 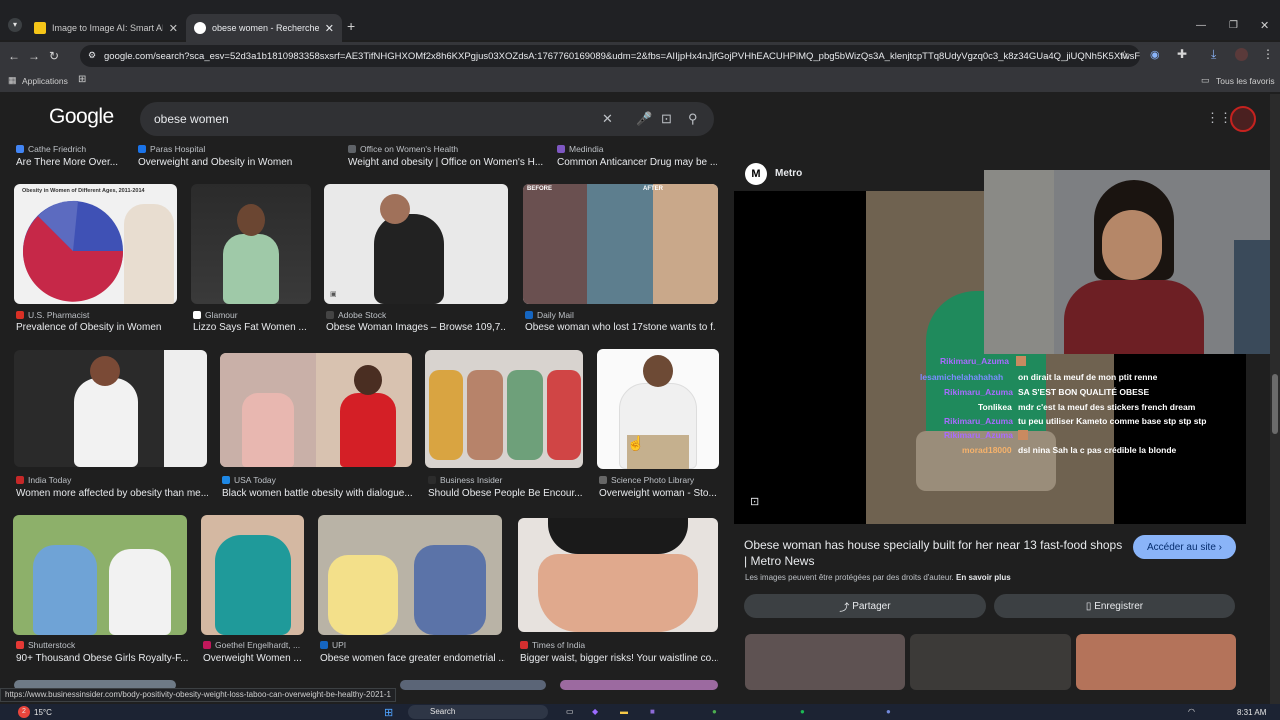 I want to click on chrome-icon: ●, so click(x=714, y=711).